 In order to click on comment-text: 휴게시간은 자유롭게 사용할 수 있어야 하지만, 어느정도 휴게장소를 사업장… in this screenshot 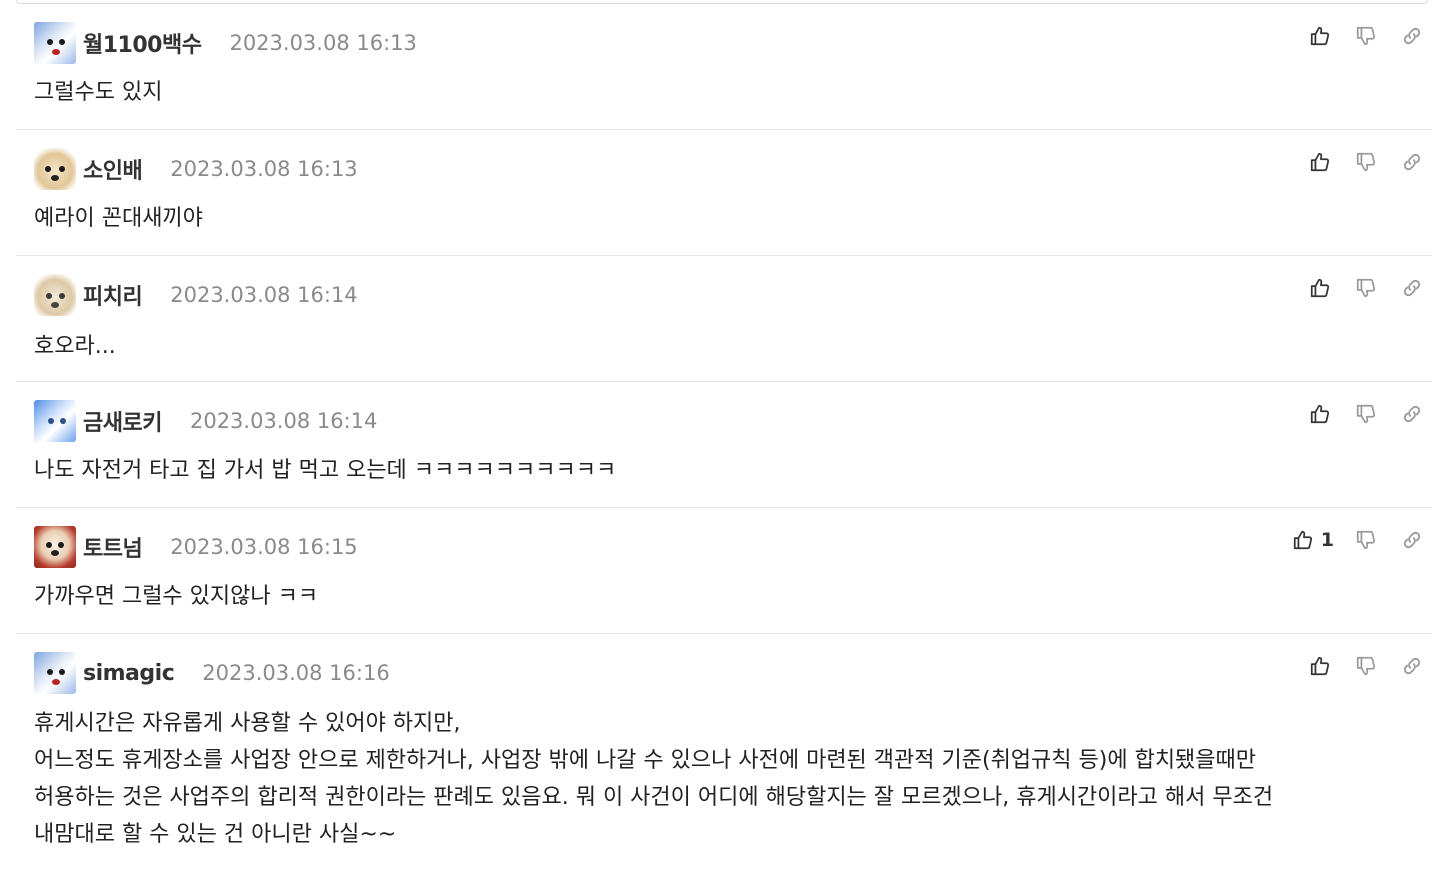, I will do `click(654, 779)`.